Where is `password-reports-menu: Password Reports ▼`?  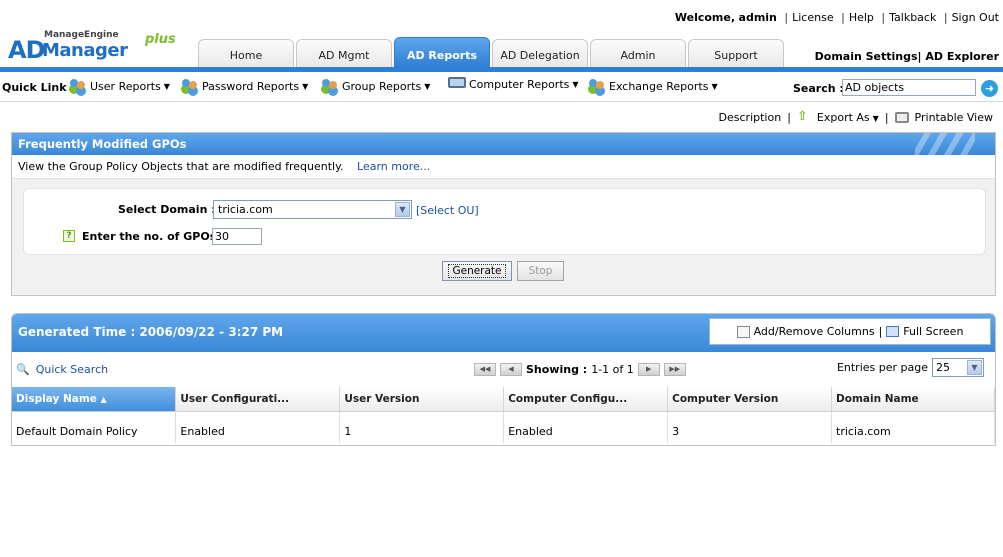
password-reports-menu: Password Reports ▼ is located at coordinates (244, 86).